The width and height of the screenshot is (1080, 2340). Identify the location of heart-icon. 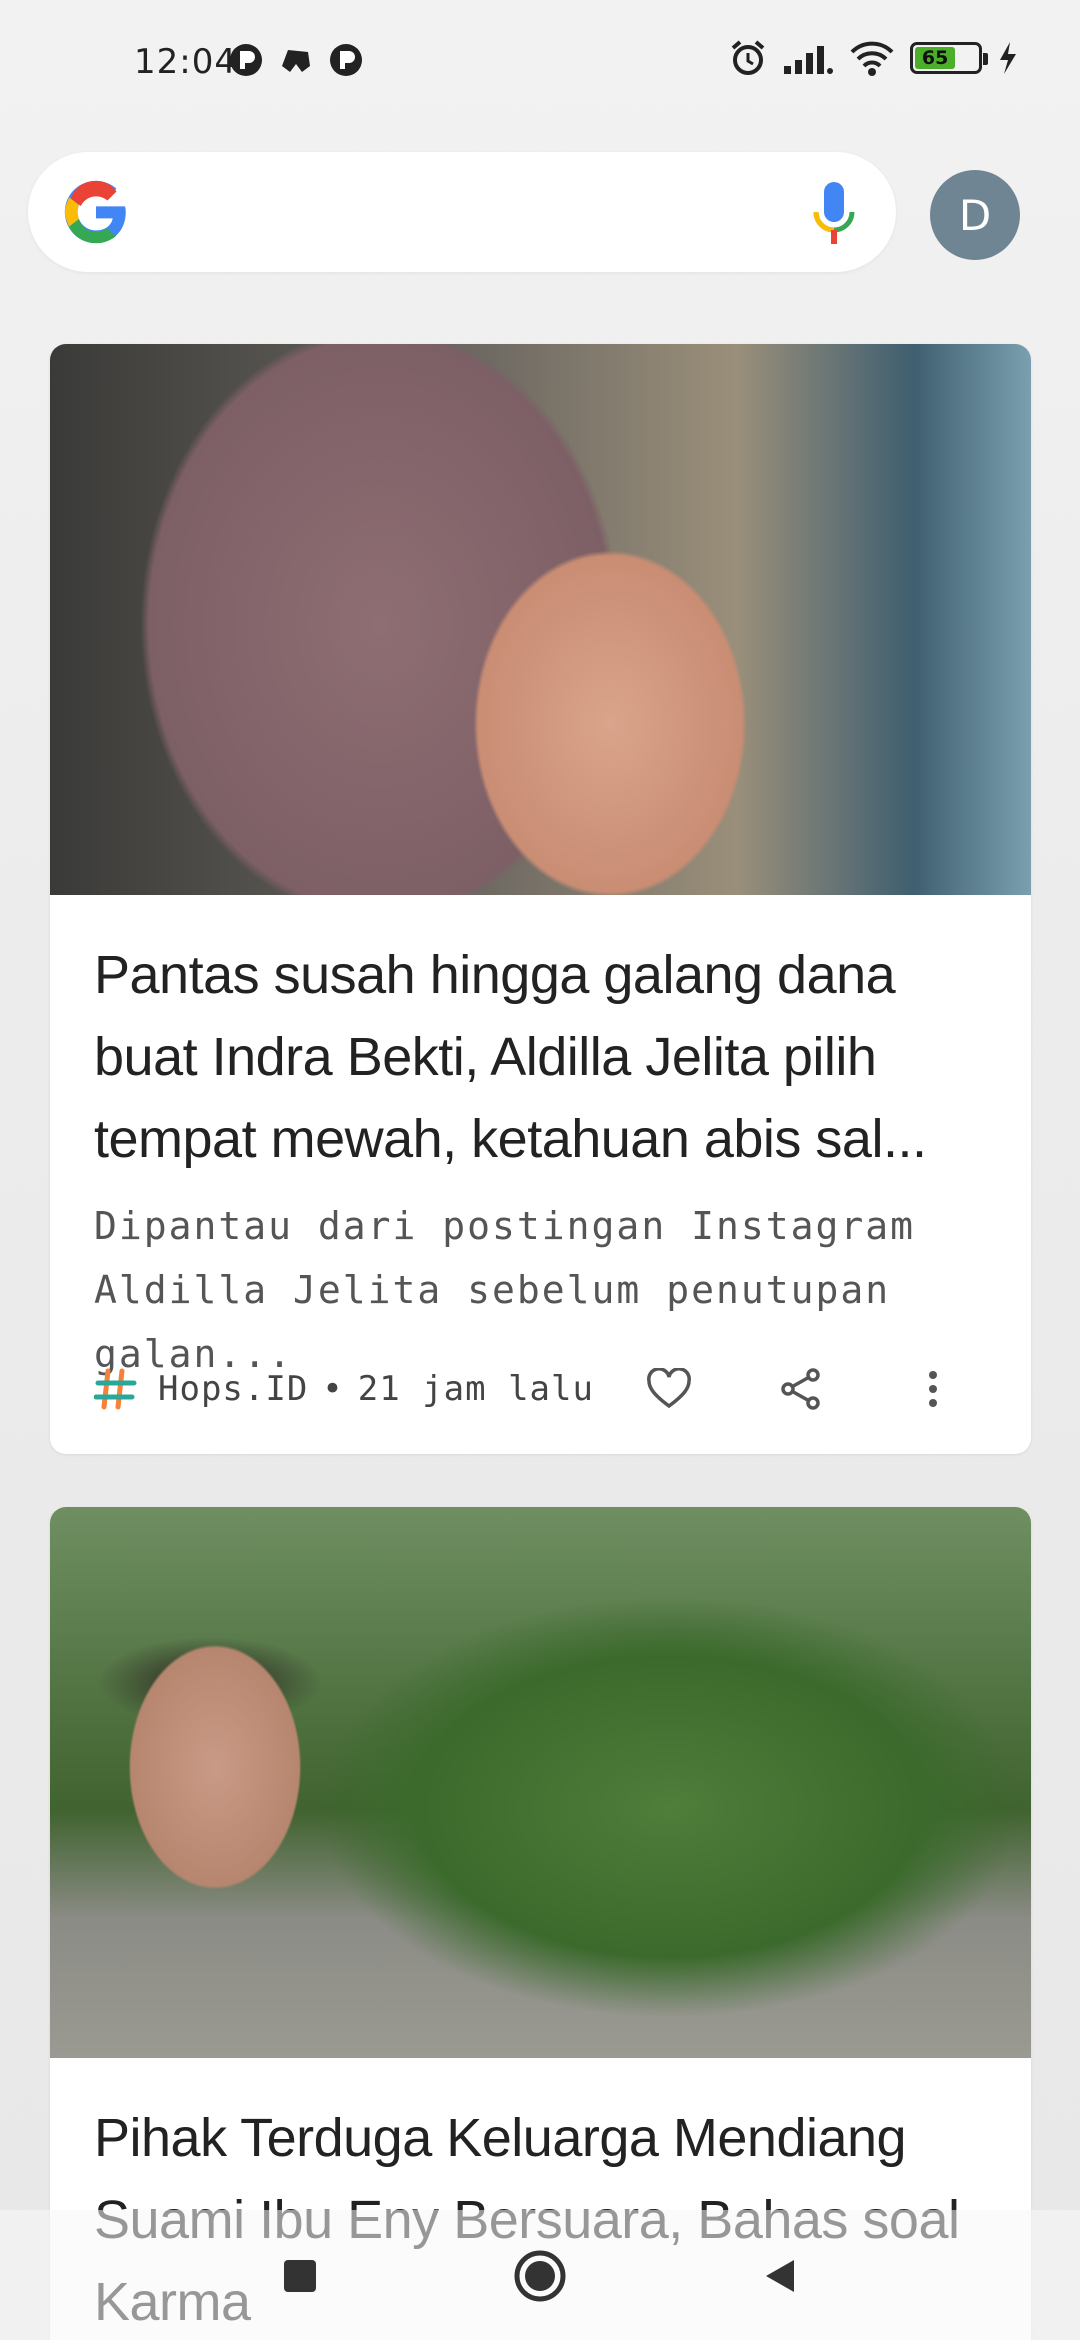
(669, 1388).